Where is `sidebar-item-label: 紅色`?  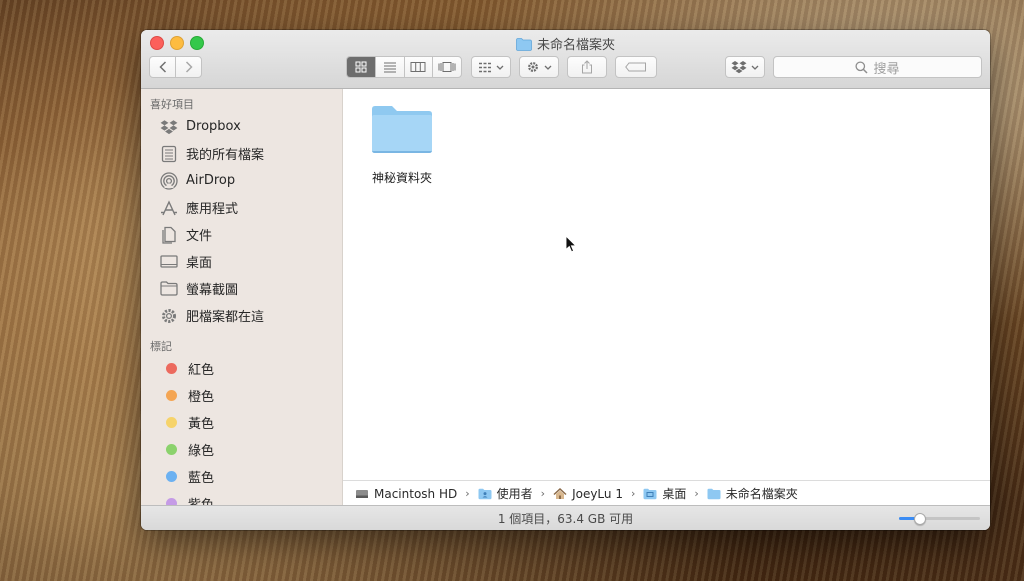 sidebar-item-label: 紅色 is located at coordinates (201, 370).